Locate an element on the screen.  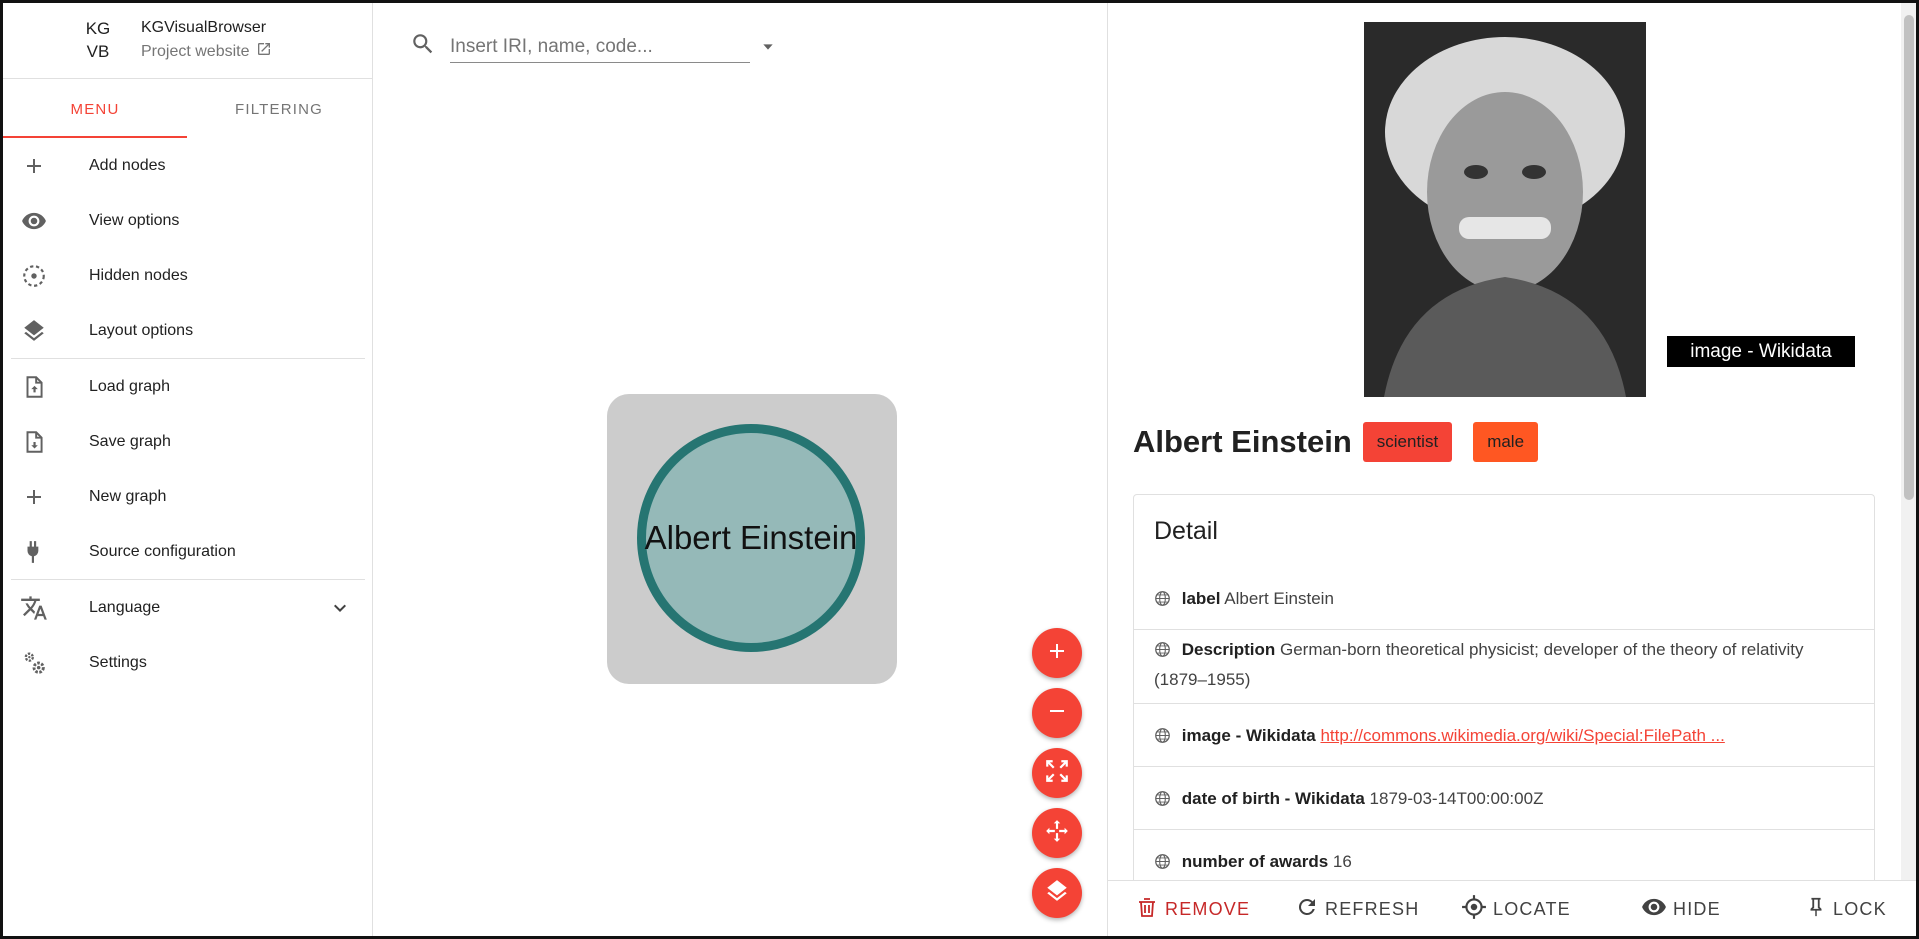
lock-label: LOCK is located at coordinates (1860, 908).